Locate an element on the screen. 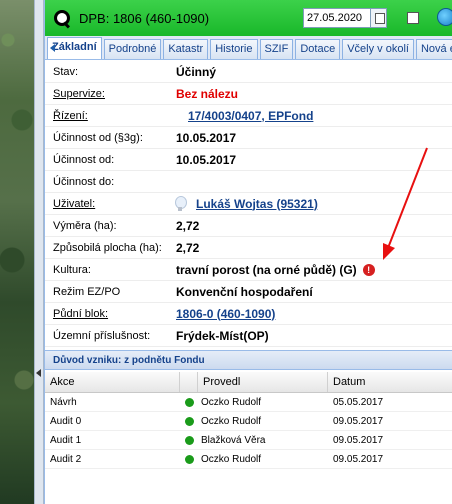 This screenshot has height=504, width=452. date-field: 27.05.2020 is located at coordinates (345, 18).